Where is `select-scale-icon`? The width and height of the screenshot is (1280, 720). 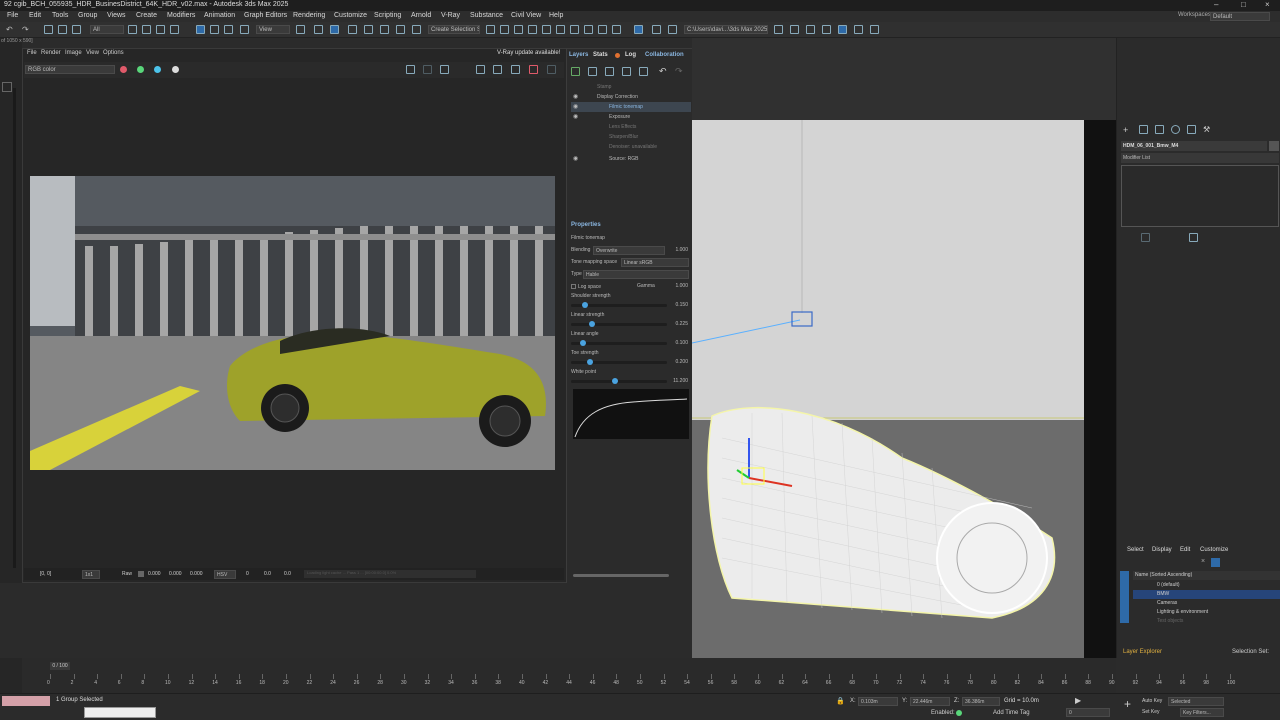 select-scale-icon is located at coordinates (228, 29).